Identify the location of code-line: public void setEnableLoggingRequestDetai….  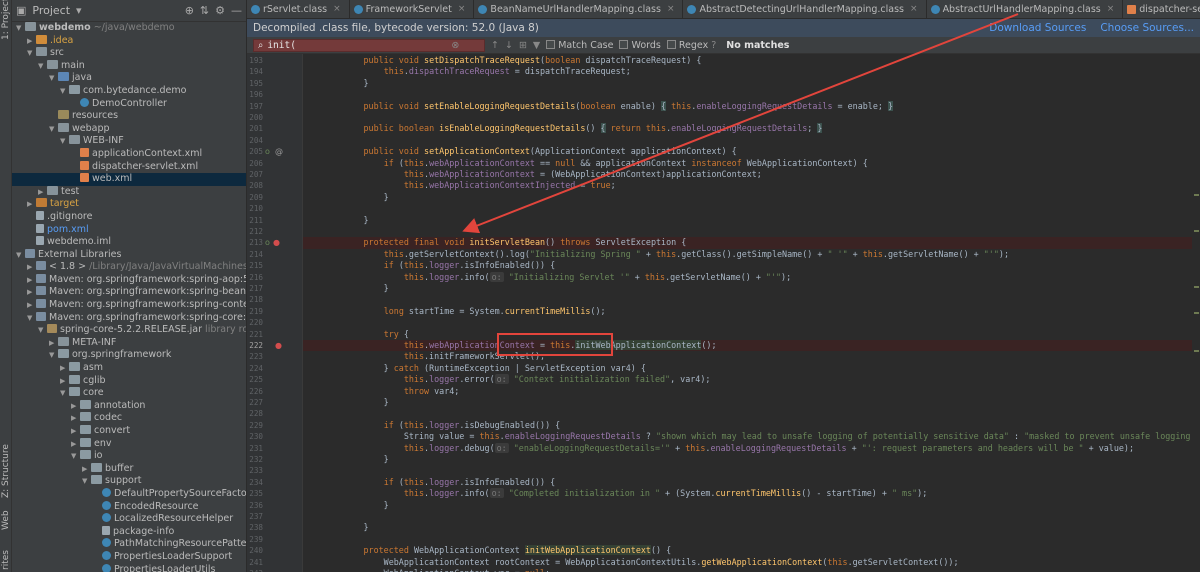
(751, 106).